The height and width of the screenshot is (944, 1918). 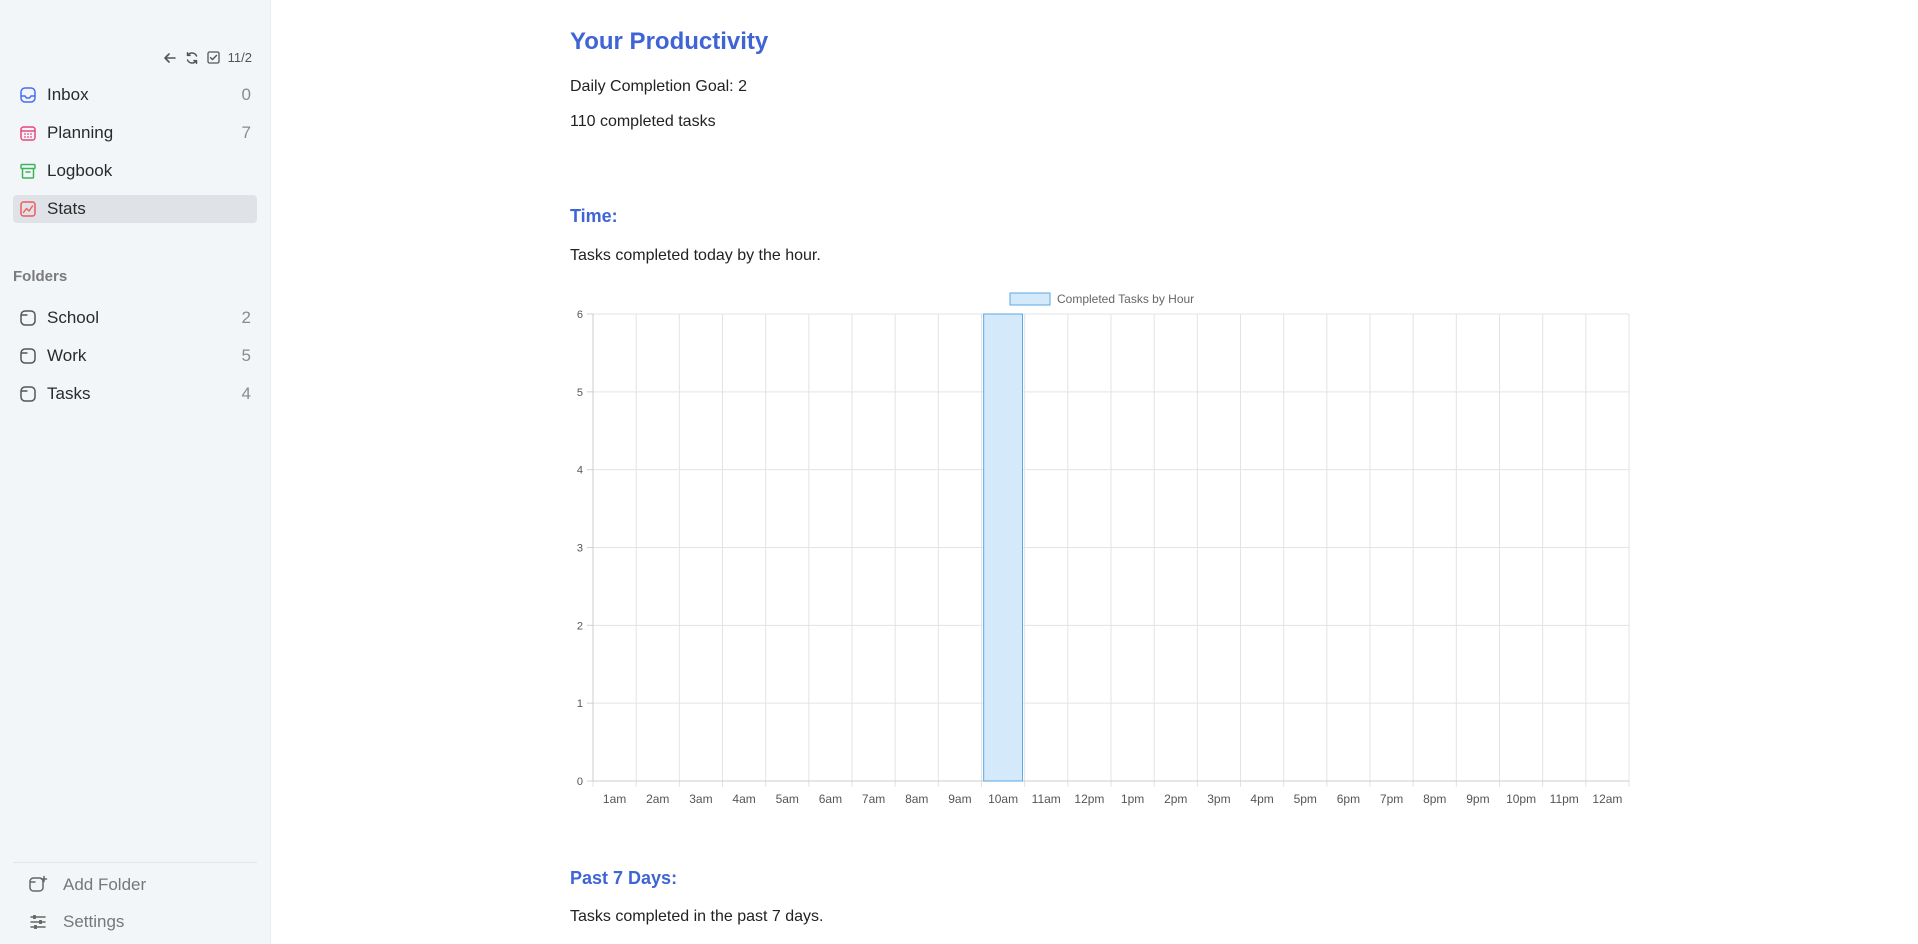 I want to click on chart-icon, so click(x=28, y=209).